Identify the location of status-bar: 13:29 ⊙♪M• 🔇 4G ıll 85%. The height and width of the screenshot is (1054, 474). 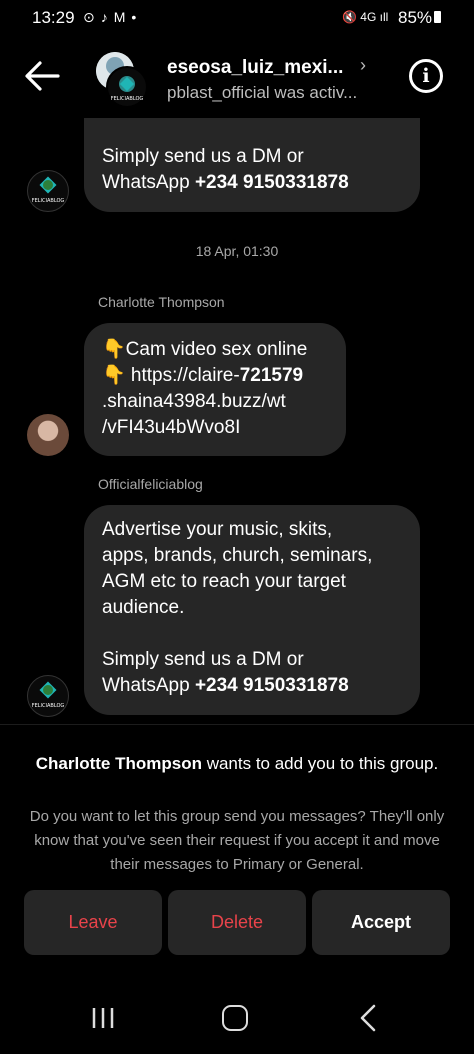
(237, 18).